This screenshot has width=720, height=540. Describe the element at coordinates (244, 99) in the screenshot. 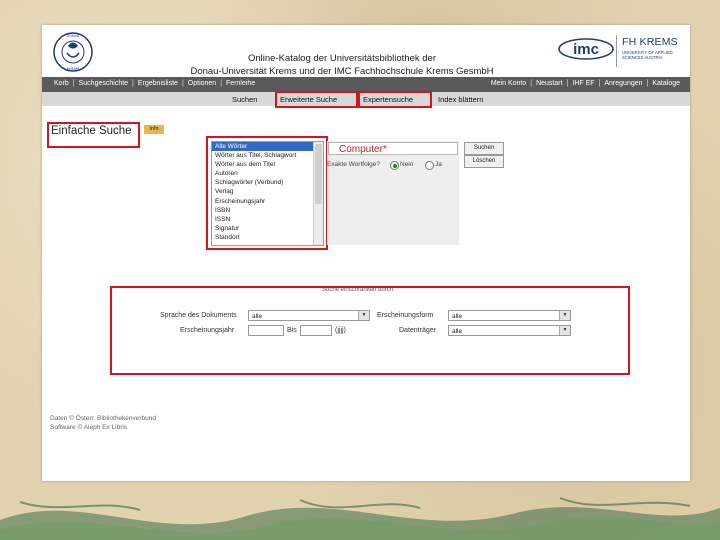

I see `tab-suchen: Suchen` at that location.